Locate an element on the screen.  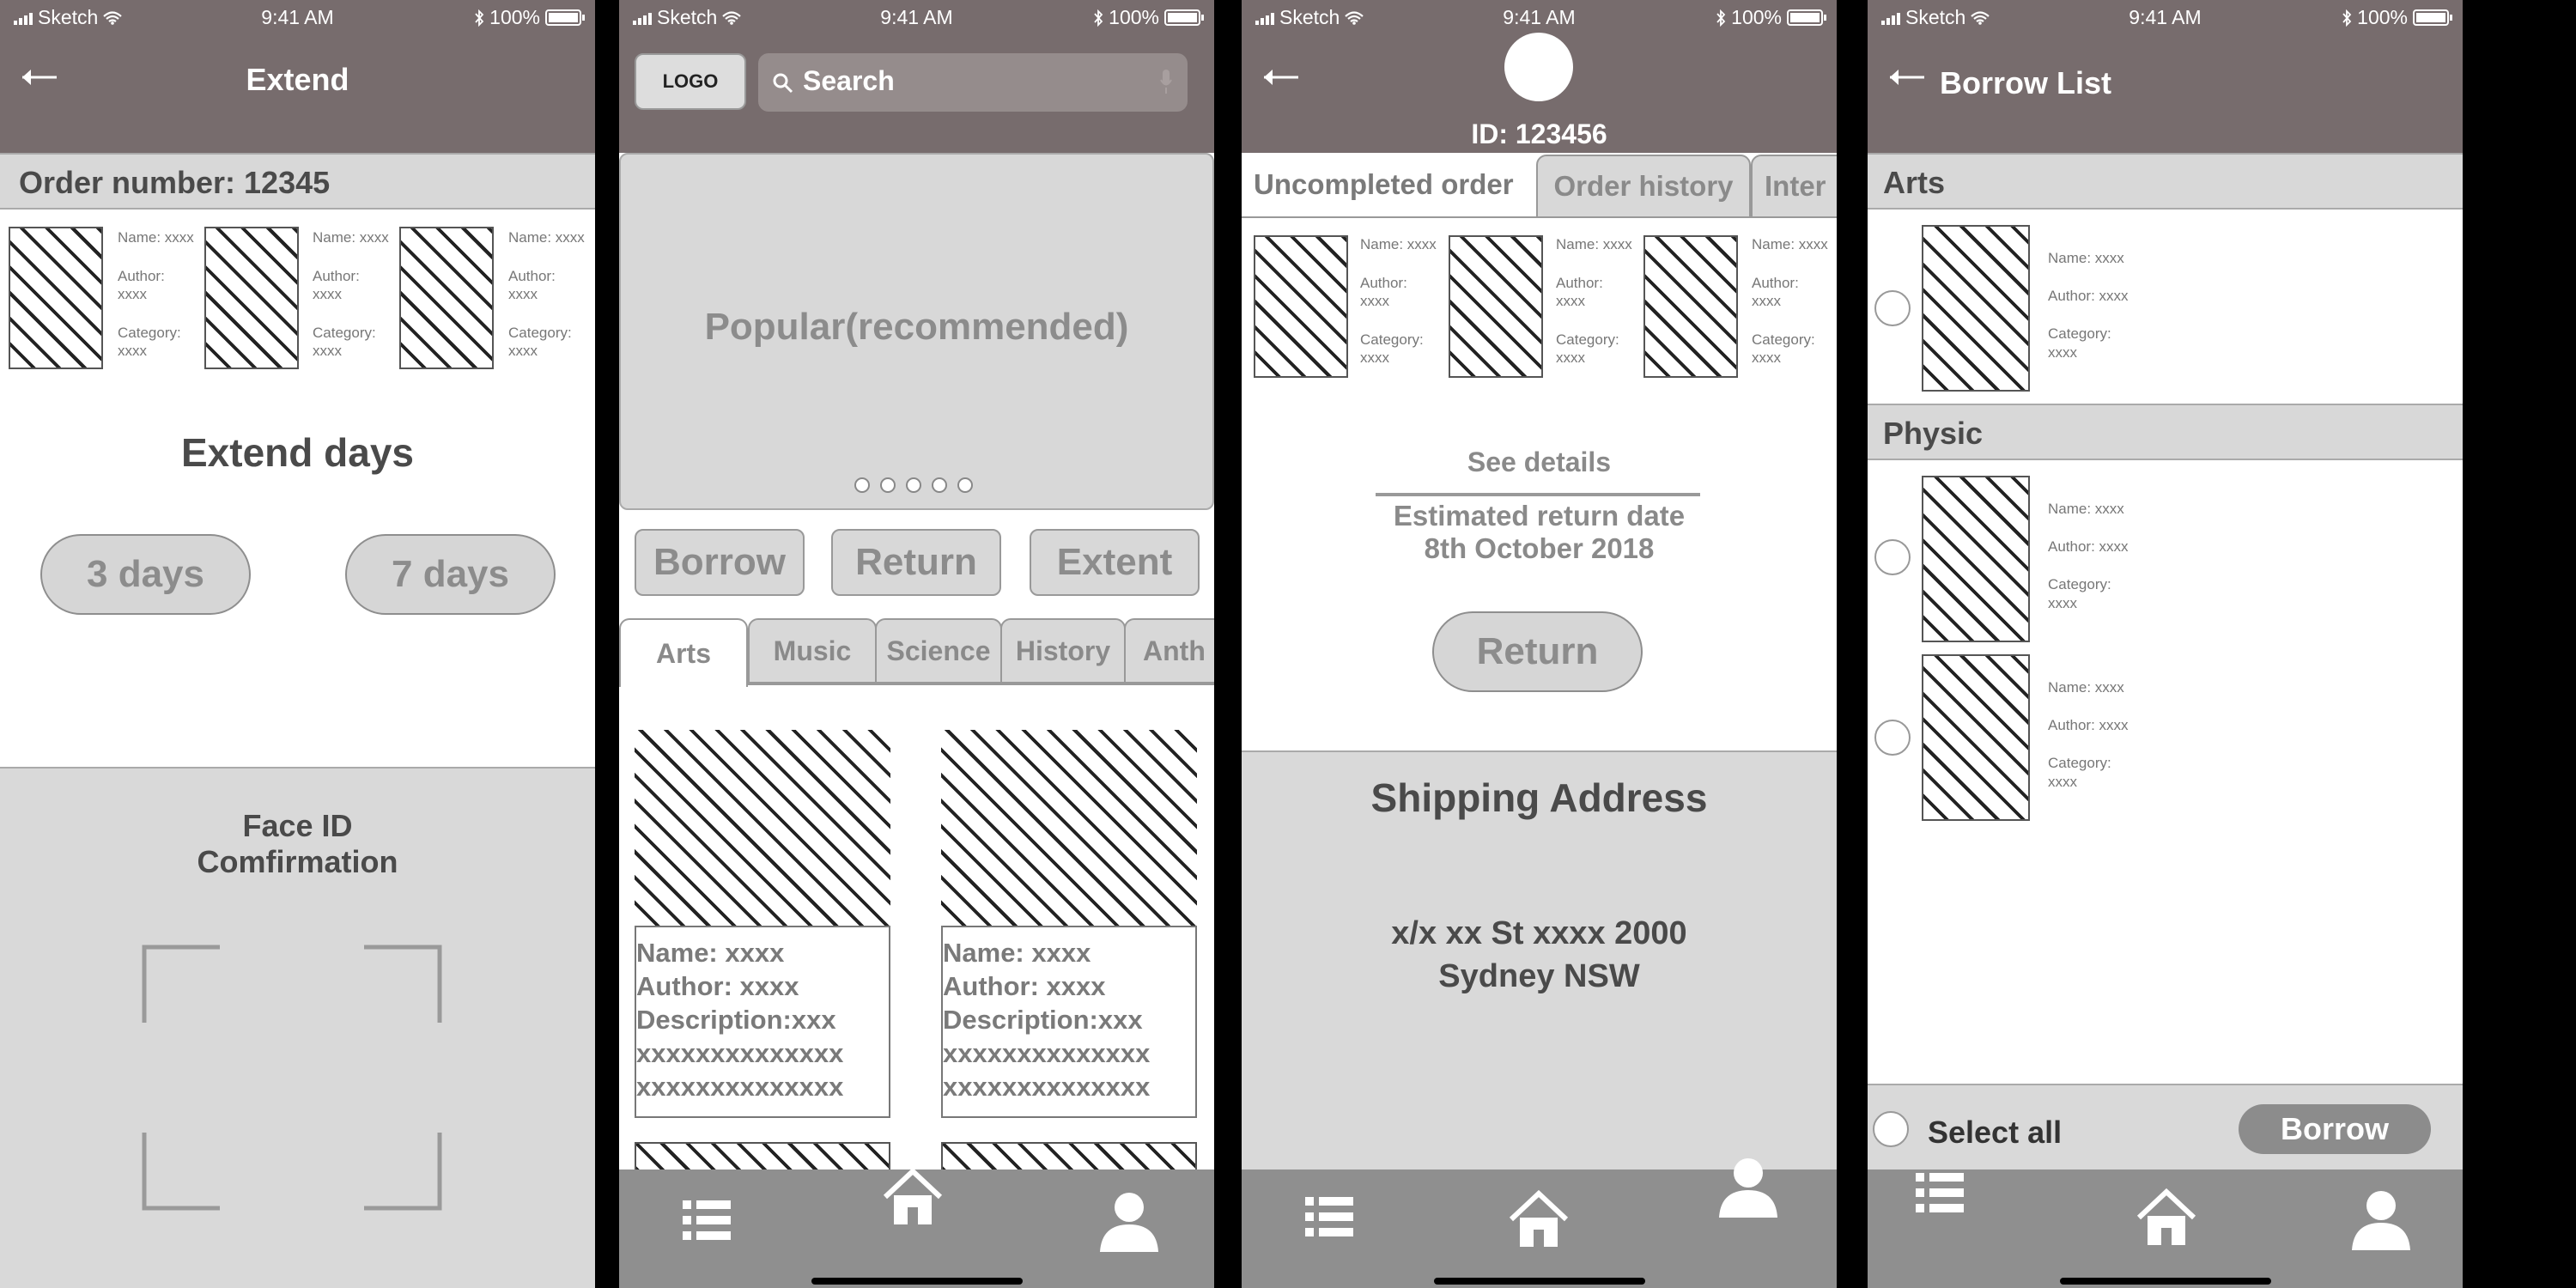
search-icon is located at coordinates (783, 83).